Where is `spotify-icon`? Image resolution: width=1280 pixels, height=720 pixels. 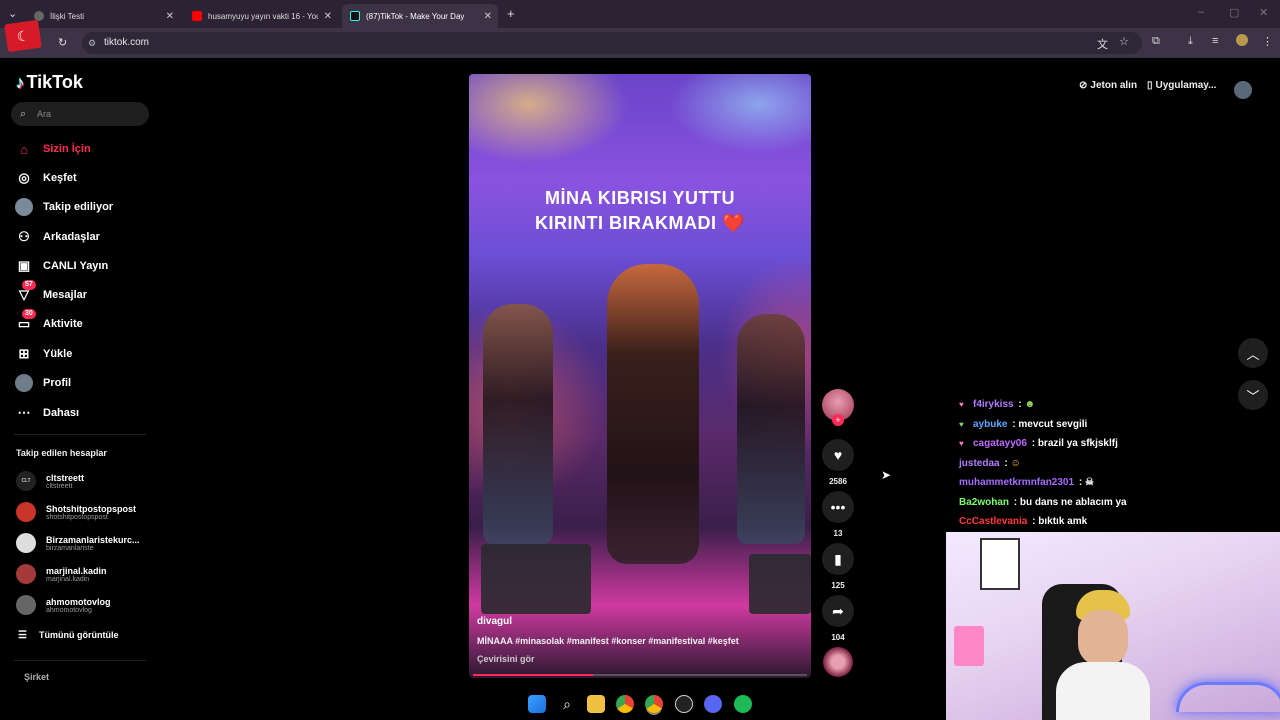
spotify-icon is located at coordinates (743, 704).